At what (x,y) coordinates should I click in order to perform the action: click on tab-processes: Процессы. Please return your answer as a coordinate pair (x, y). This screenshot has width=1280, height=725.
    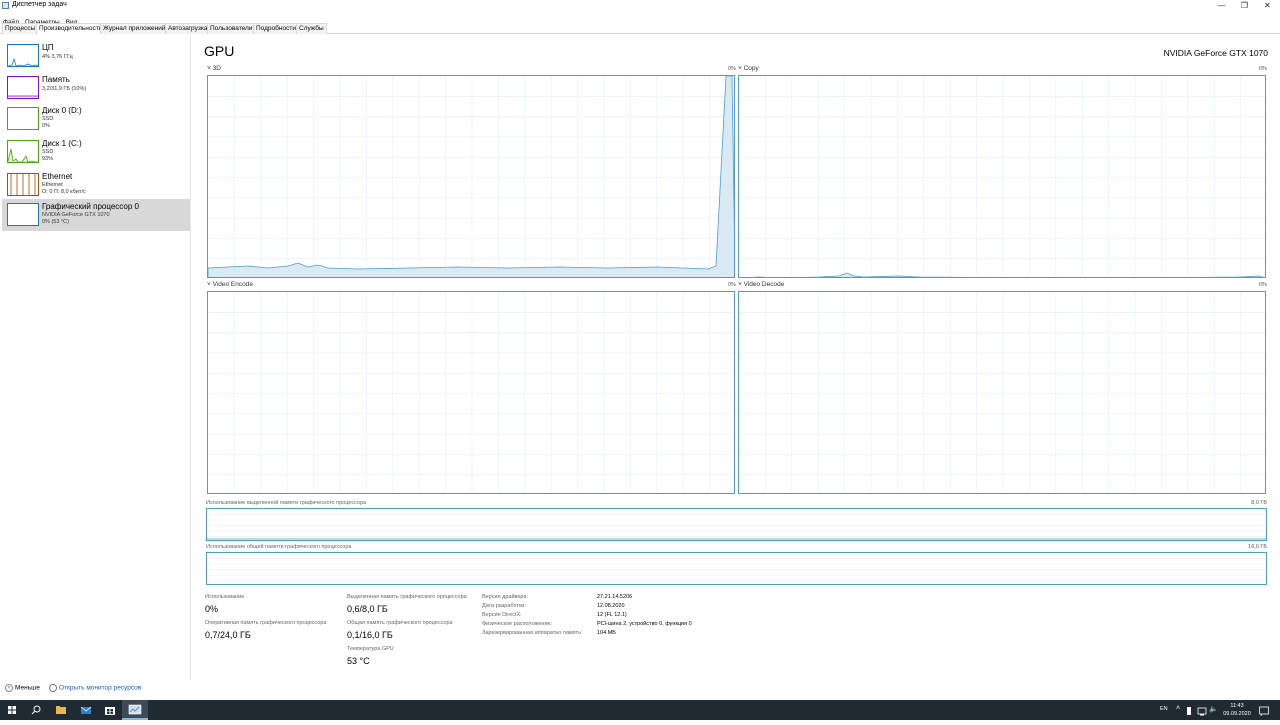
    Looking at the image, I should click on (20, 28).